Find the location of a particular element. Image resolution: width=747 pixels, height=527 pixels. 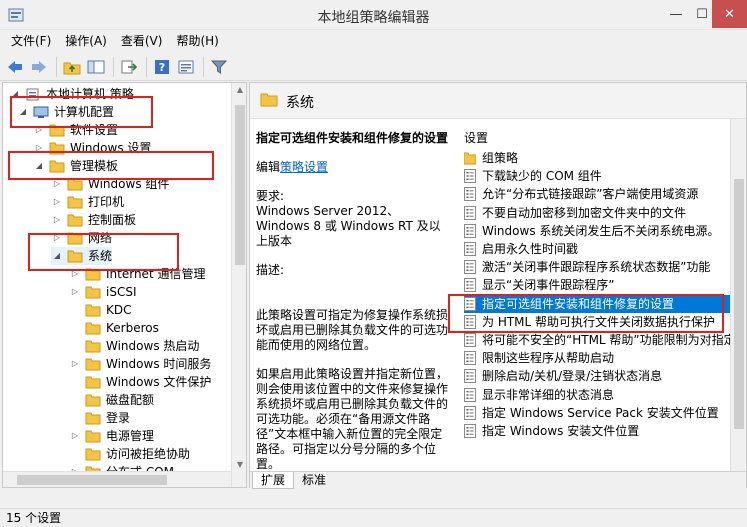

show-hide-console-tree-button is located at coordinates (96, 67).